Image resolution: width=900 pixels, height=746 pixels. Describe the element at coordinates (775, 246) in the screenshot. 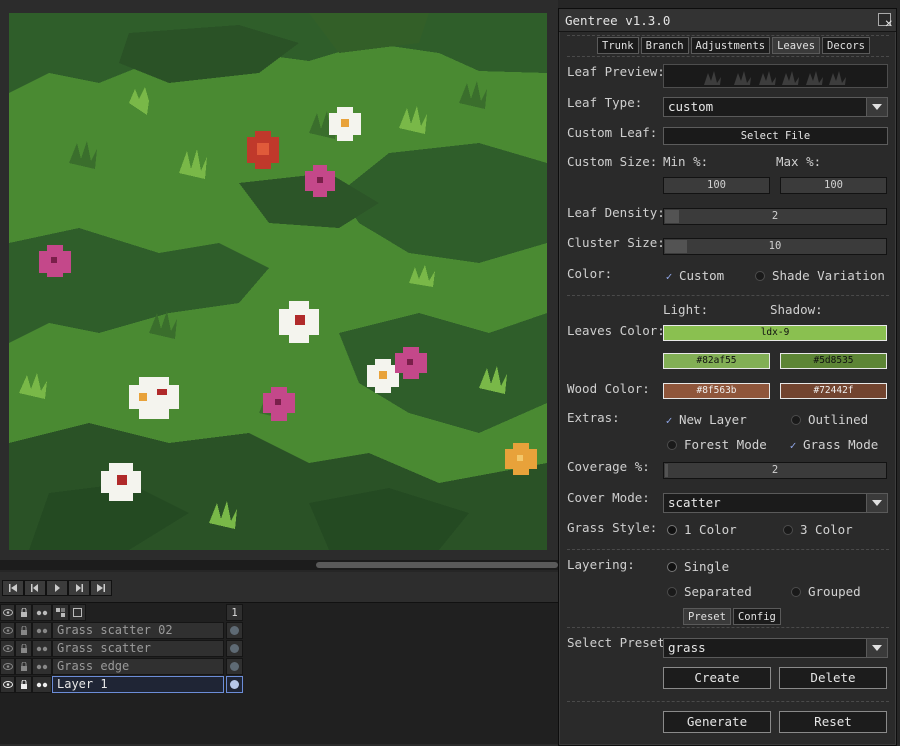

I see `cluster-size-slider: 10` at that location.